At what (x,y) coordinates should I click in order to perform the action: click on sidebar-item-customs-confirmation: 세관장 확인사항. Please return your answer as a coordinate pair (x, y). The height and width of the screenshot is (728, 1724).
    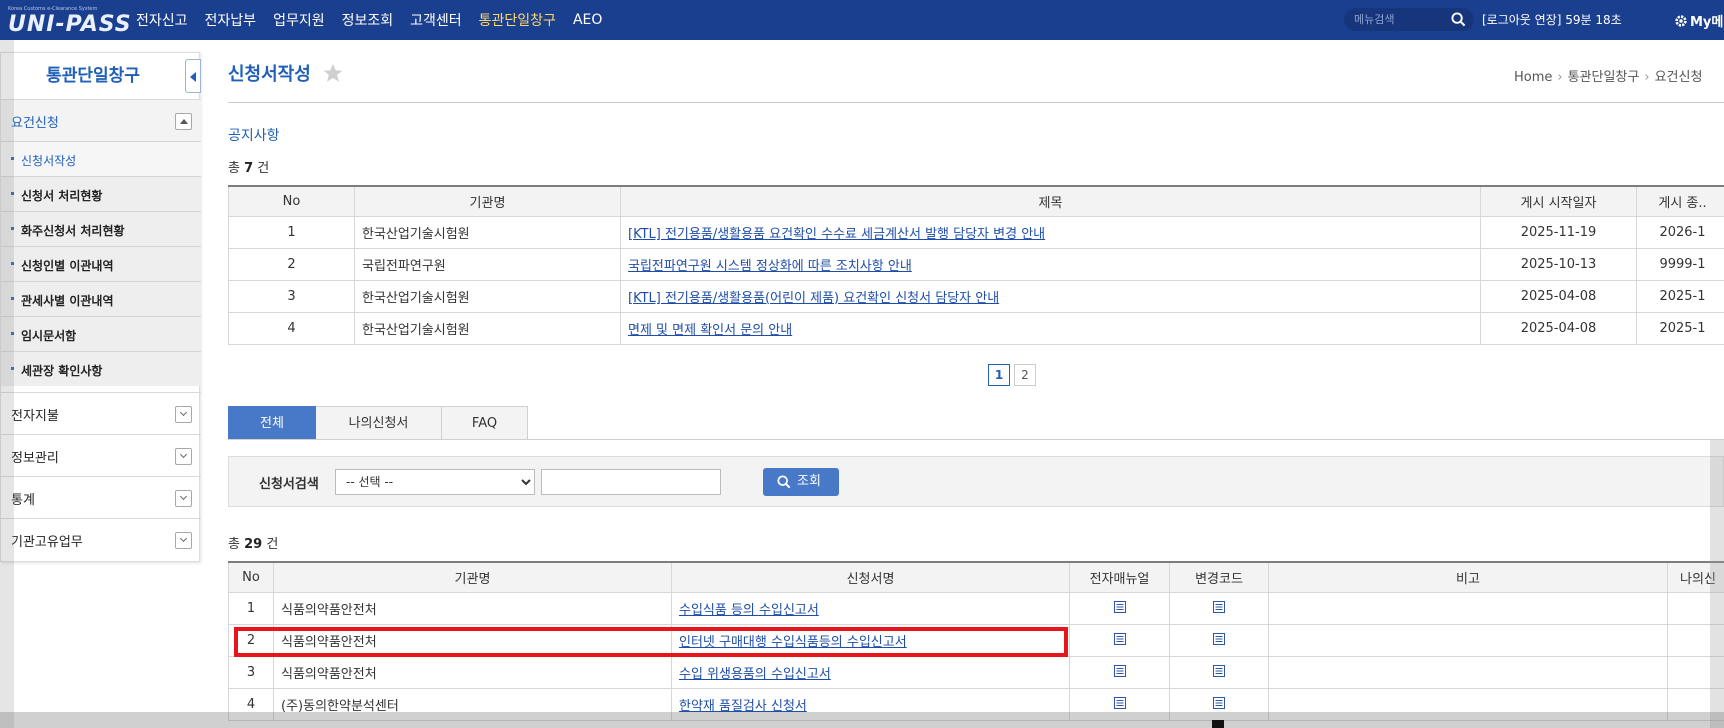
    Looking at the image, I should click on (101, 368).